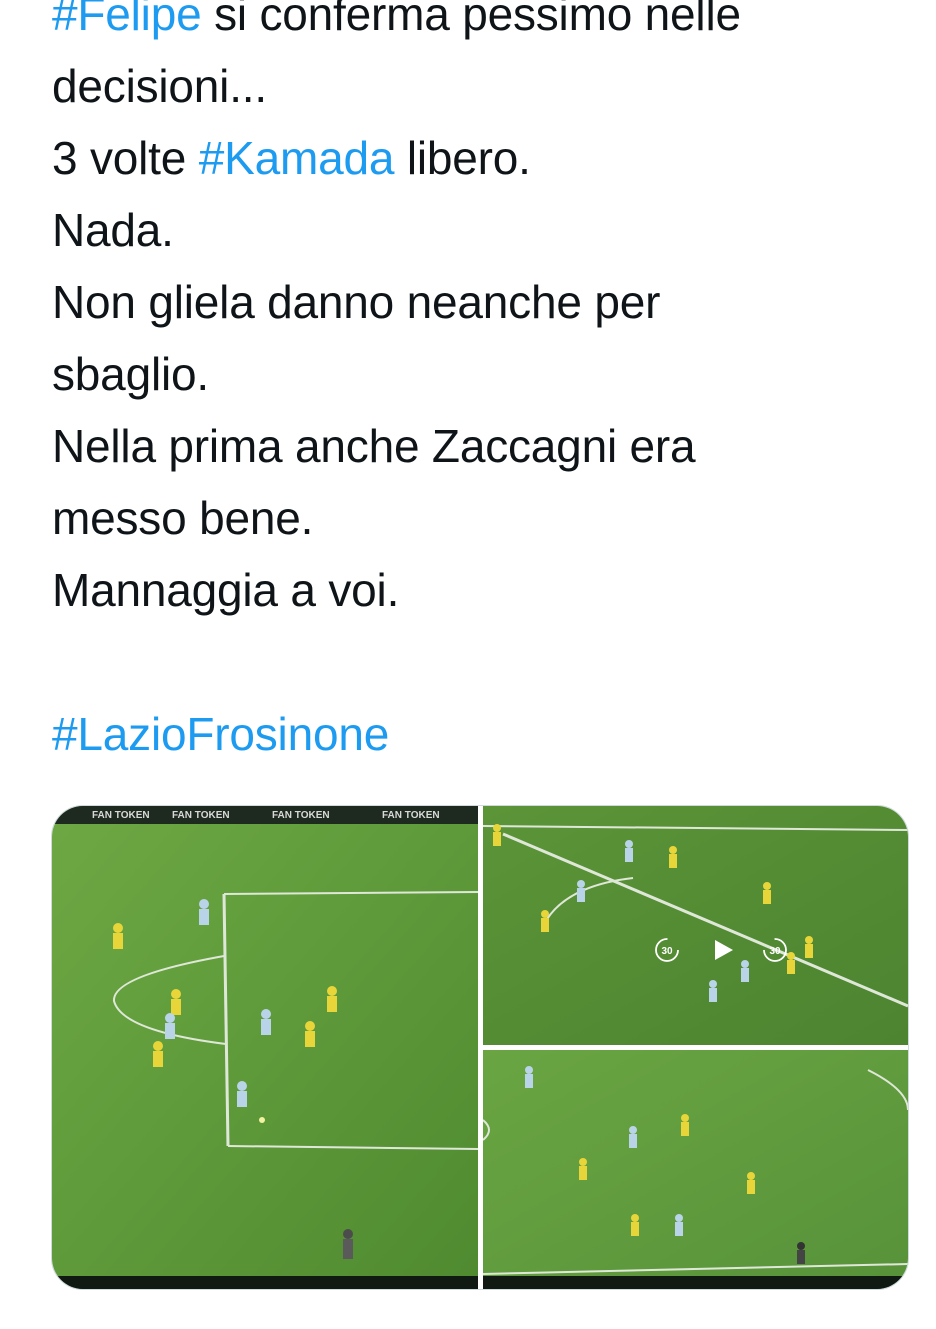 This screenshot has width=936, height=1329. What do you see at coordinates (127, 20) in the screenshot?
I see `hashtag-felipe: #Felipe` at bounding box center [127, 20].